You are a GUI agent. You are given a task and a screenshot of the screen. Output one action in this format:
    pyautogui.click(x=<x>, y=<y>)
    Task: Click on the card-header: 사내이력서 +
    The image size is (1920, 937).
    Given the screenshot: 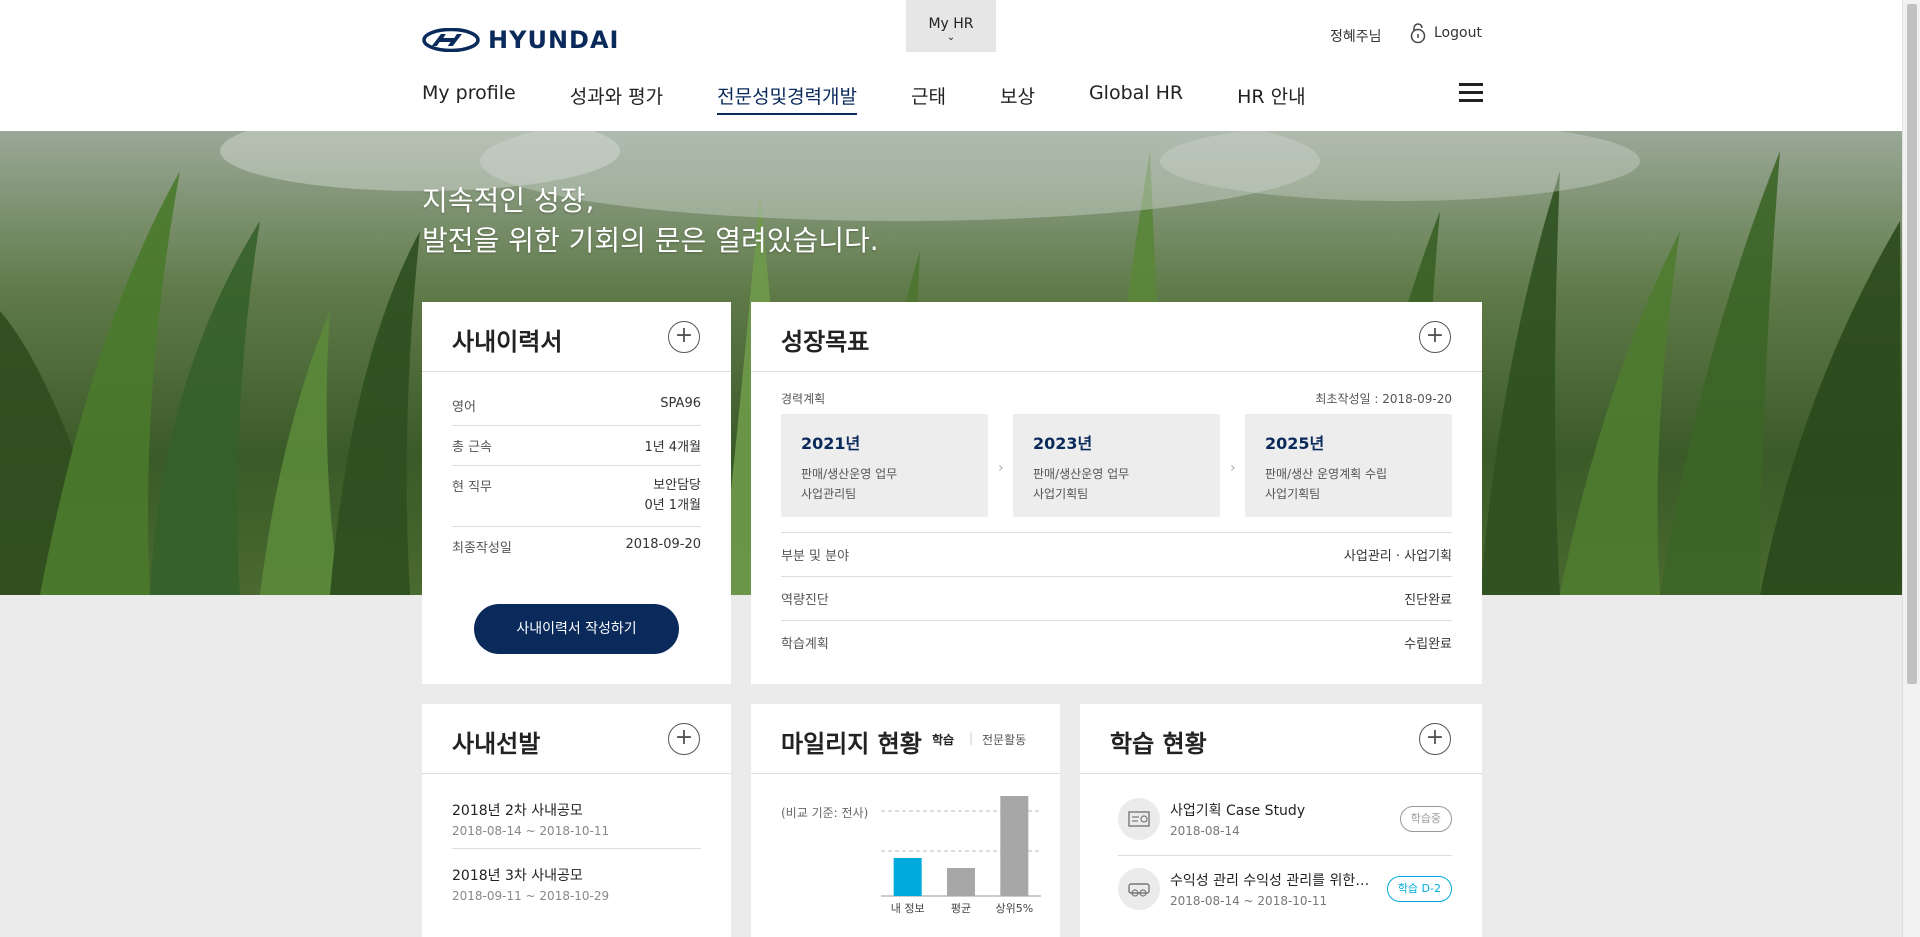 What is the action you would take?
    pyautogui.click(x=576, y=337)
    